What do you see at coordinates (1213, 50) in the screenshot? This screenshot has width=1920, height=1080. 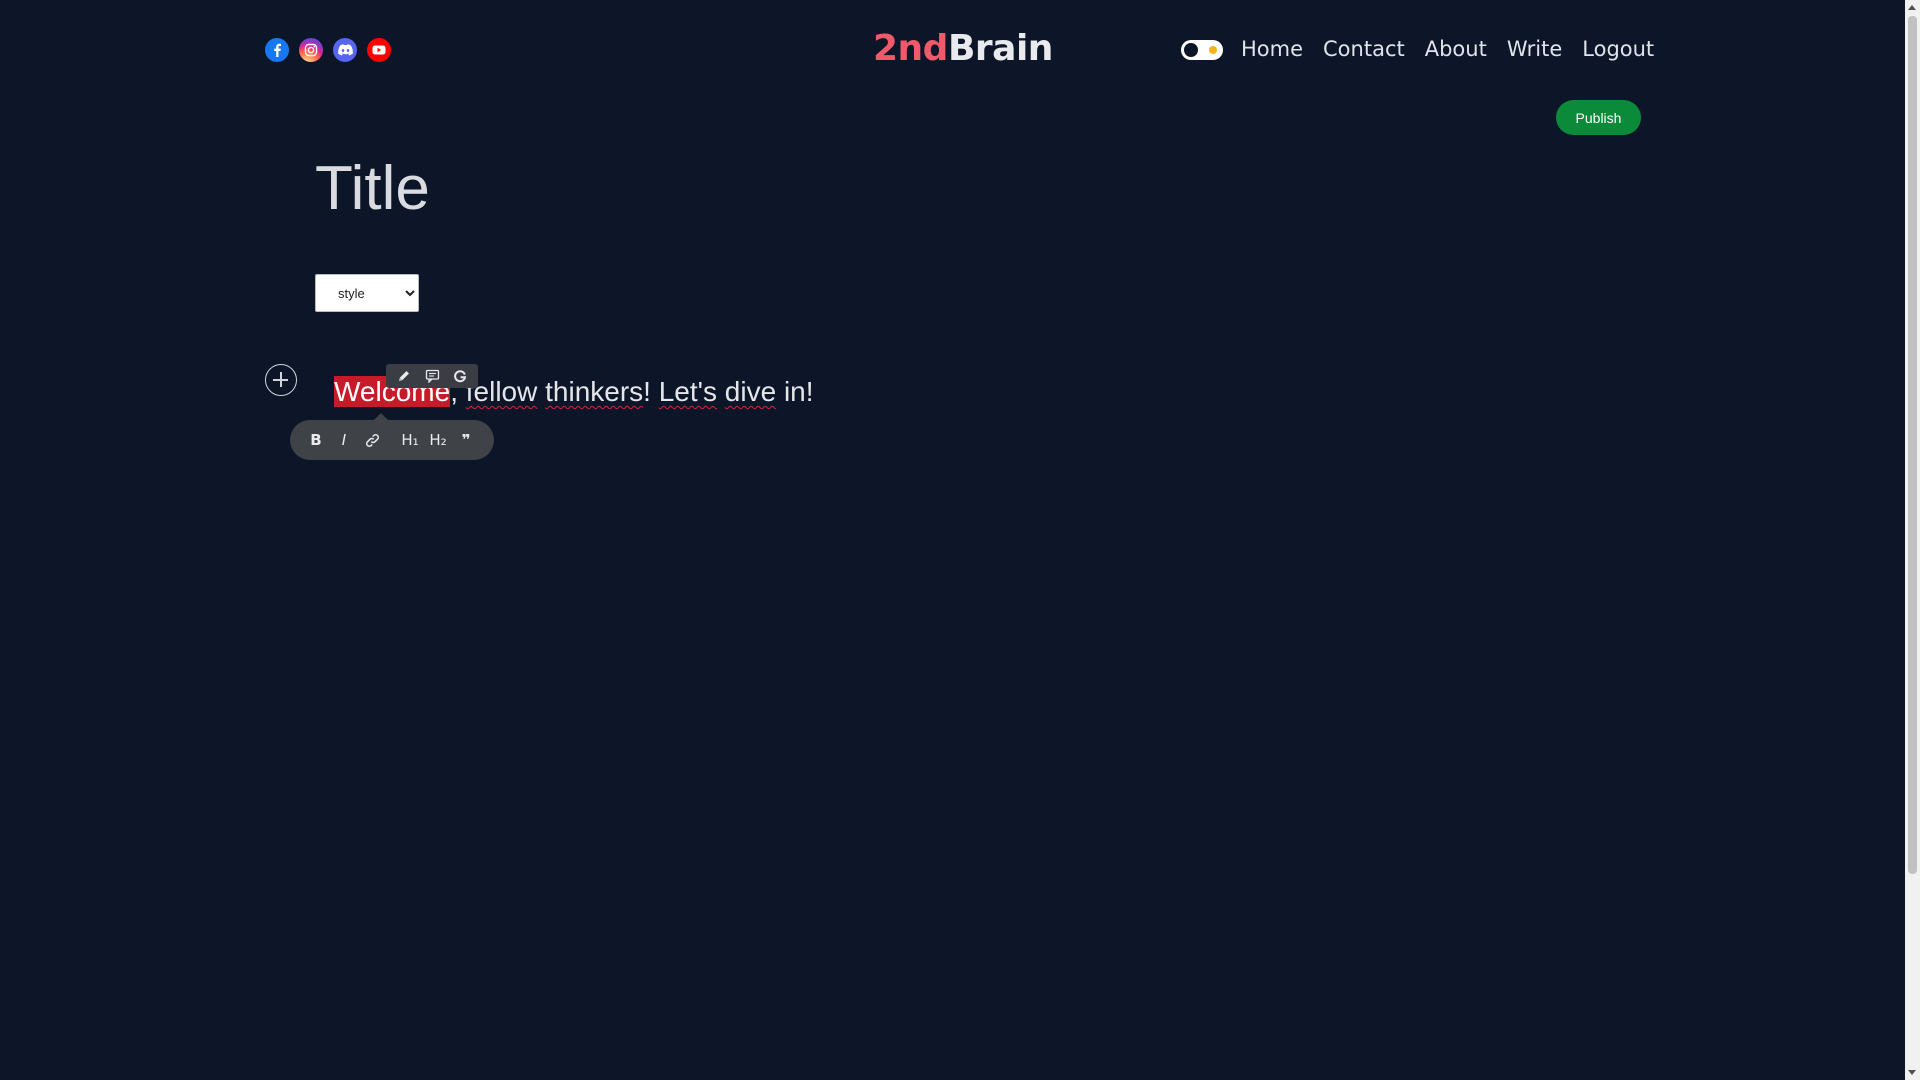 I see `sun-icon` at bounding box center [1213, 50].